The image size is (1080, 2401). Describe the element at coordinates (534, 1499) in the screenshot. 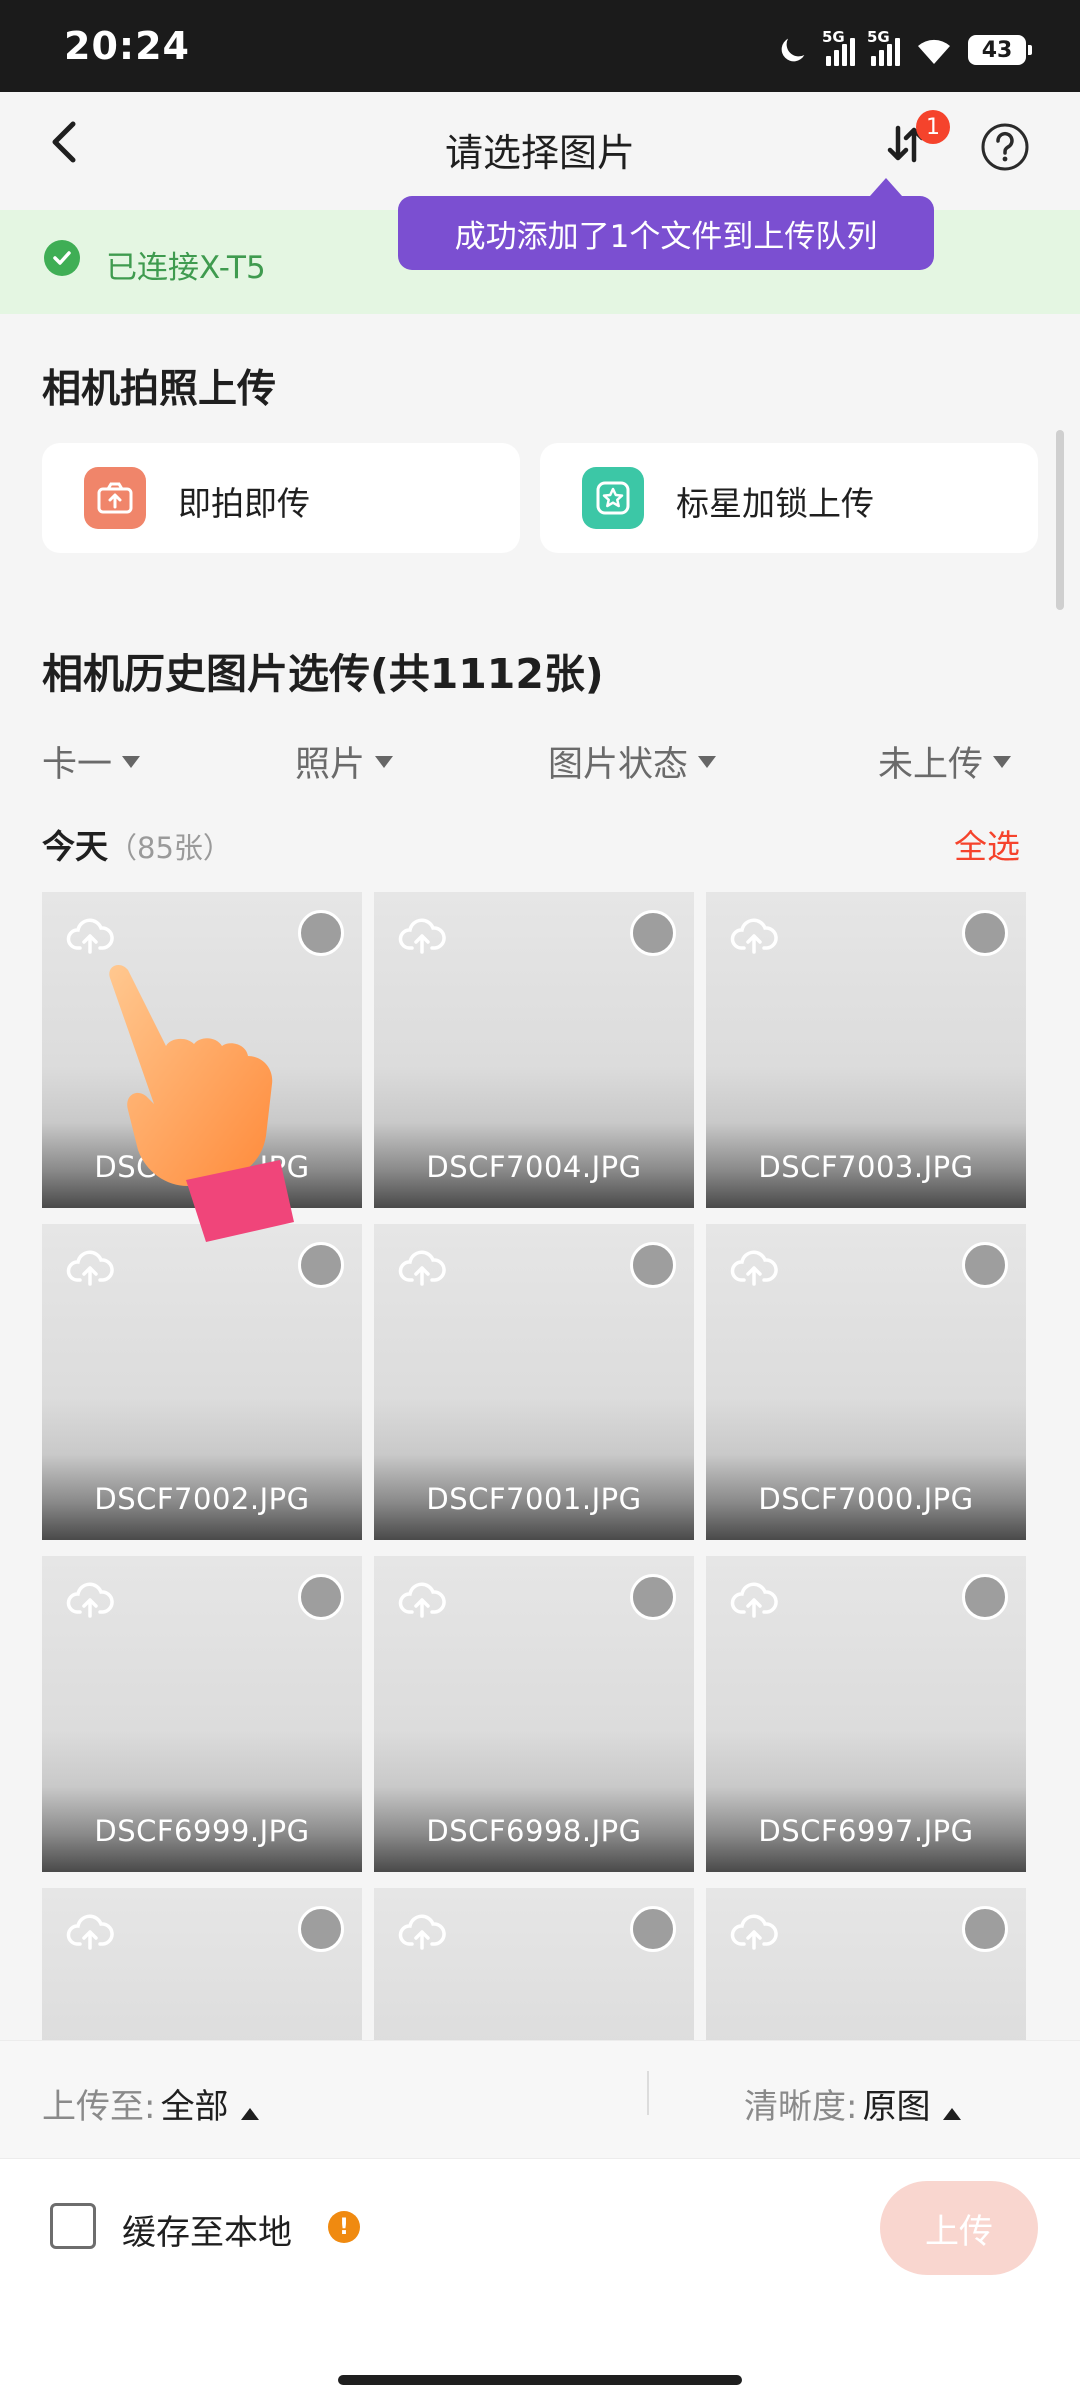

I see `photo-filename: DSCF7001.JPG` at that location.